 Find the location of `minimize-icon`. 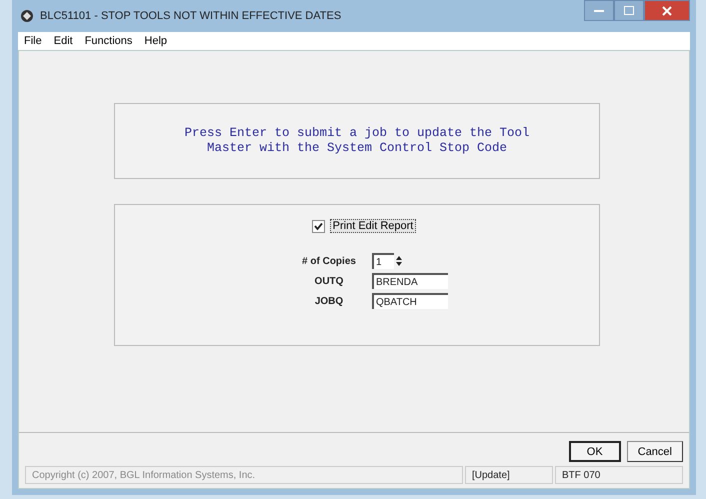

minimize-icon is located at coordinates (599, 10).